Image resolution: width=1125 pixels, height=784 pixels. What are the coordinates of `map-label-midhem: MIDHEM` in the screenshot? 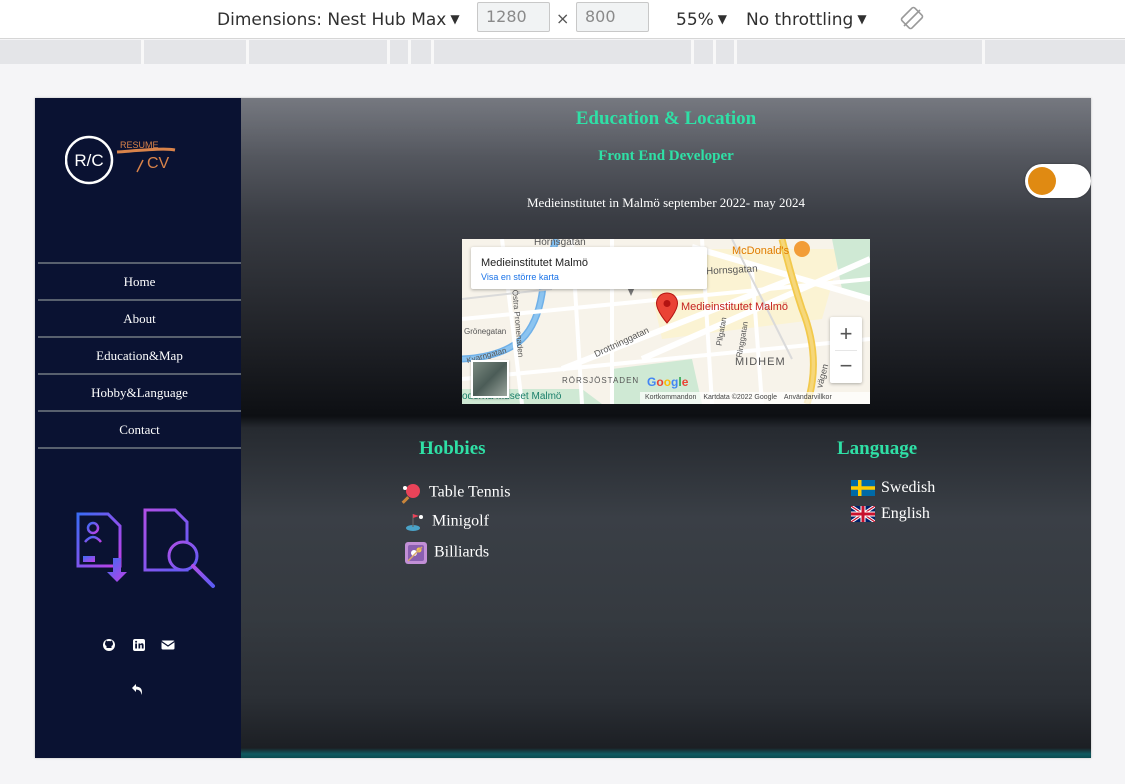 It's located at (760, 362).